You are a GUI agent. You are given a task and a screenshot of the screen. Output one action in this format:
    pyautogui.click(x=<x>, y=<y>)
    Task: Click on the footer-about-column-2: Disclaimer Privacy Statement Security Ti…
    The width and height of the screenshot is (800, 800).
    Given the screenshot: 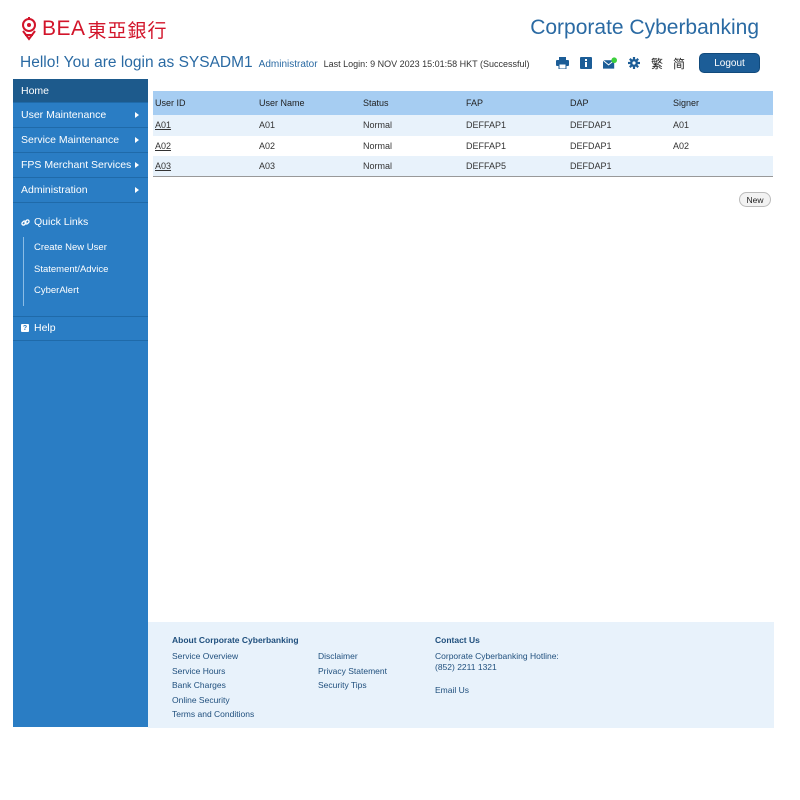 What is the action you would take?
    pyautogui.click(x=373, y=673)
    